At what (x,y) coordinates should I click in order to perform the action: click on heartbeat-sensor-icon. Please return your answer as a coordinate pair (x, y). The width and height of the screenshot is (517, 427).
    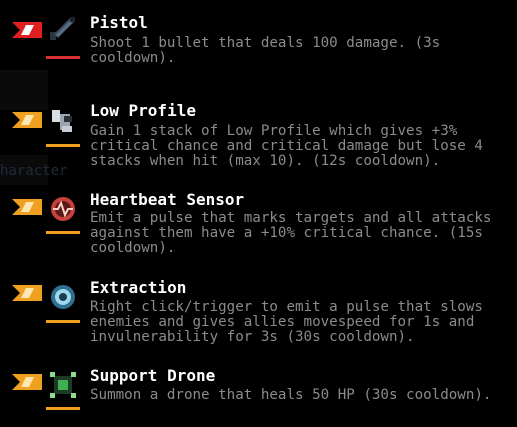
    Looking at the image, I should click on (63, 209).